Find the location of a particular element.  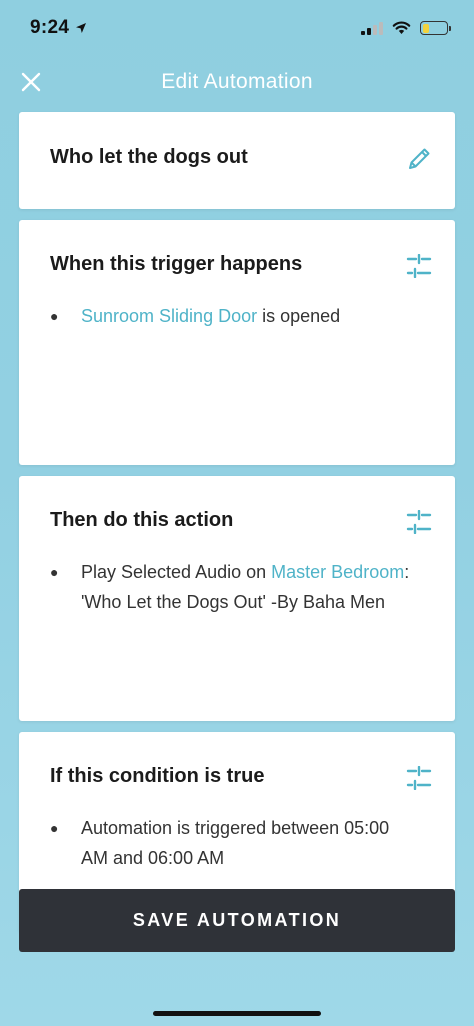

status-time: 9:24 is located at coordinates (58, 28).